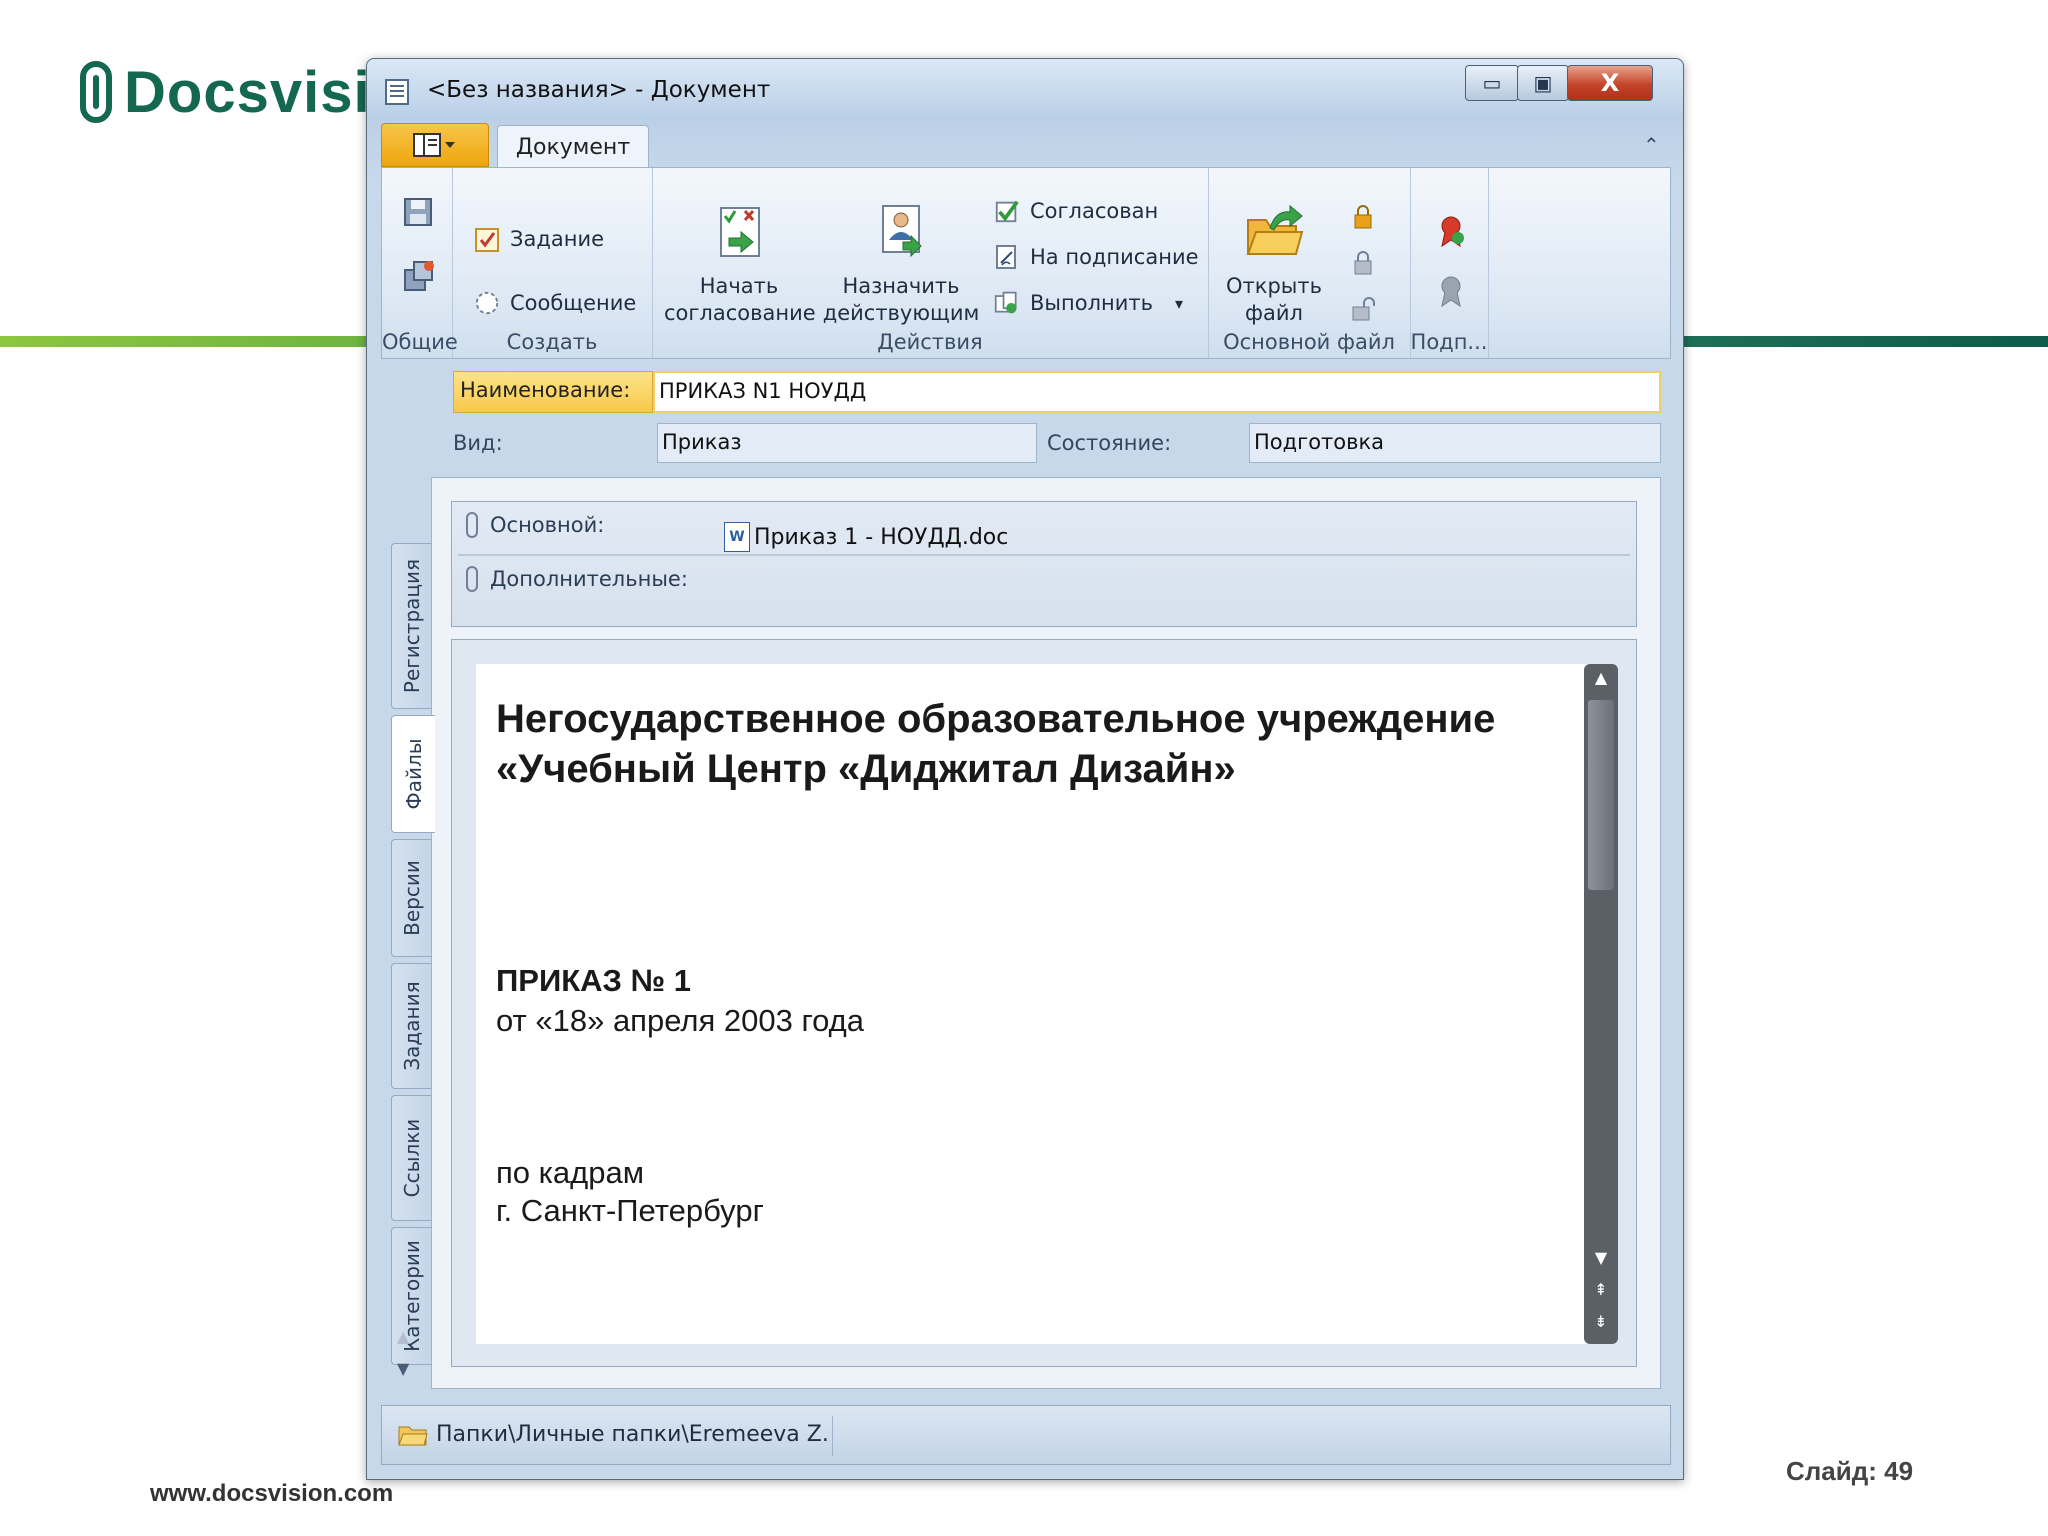 The width and height of the screenshot is (2048, 1536). Describe the element at coordinates (553, 392) in the screenshot. I see `name-label: Наименование:` at that location.